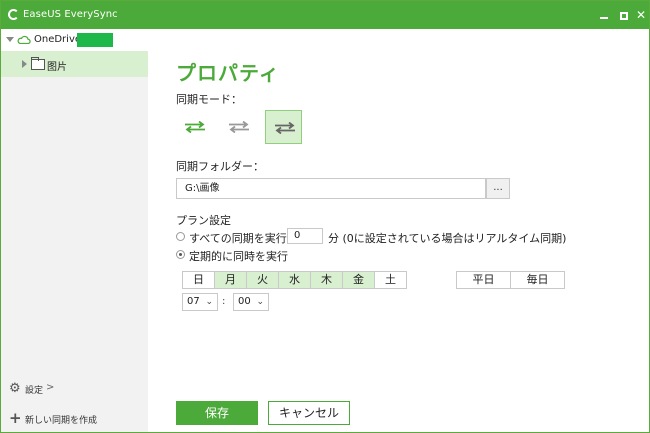  What do you see at coordinates (325, 15) in the screenshot?
I see `title-bar: EaseUS EverySync ✕` at bounding box center [325, 15].